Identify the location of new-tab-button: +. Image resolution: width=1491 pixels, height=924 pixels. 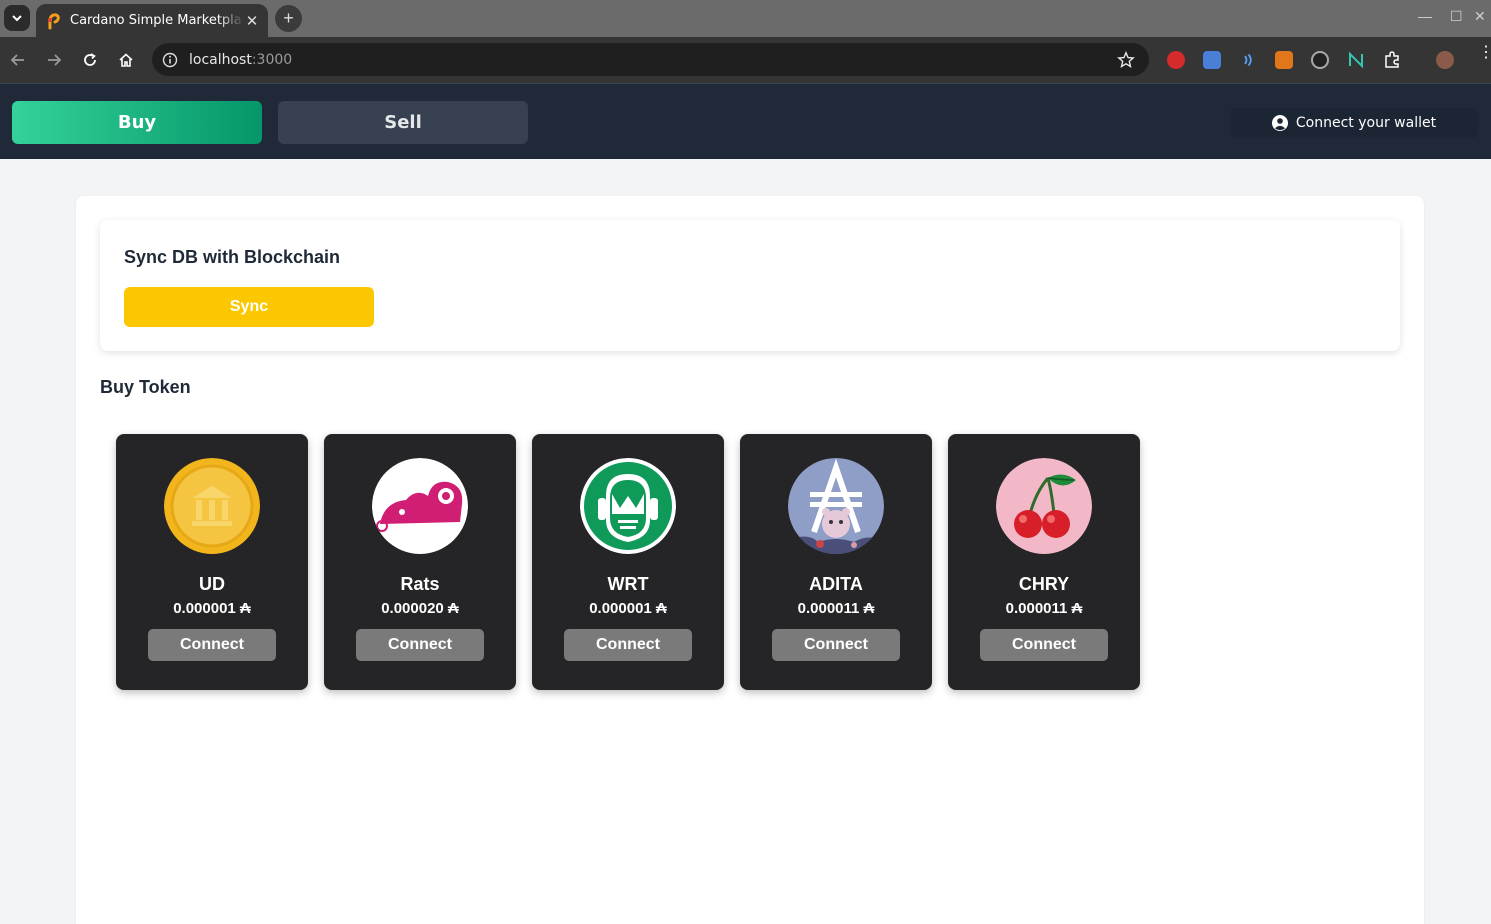
(288, 18).